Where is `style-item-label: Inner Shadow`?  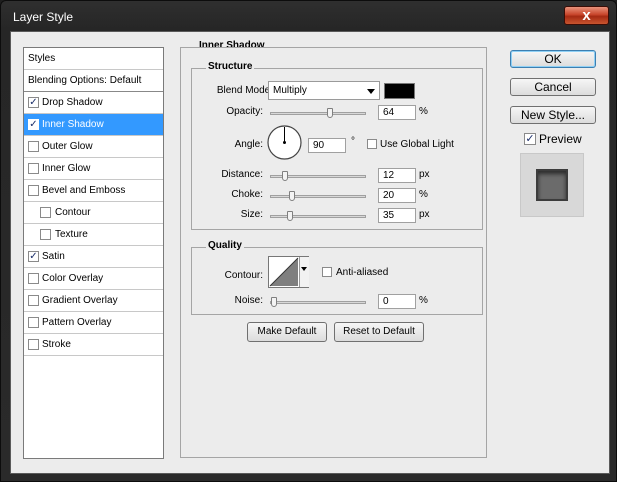
style-item-label: Inner Shadow is located at coordinates (73, 124).